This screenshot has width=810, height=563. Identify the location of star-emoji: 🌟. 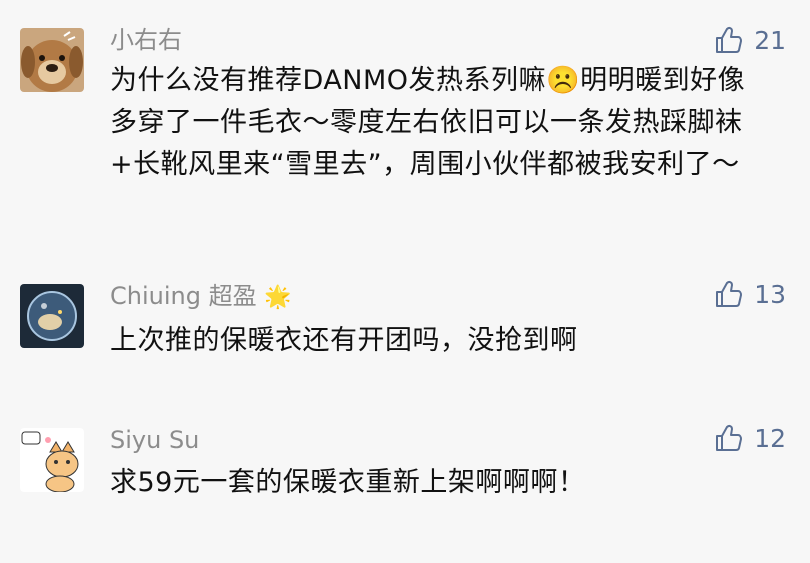
(278, 297).